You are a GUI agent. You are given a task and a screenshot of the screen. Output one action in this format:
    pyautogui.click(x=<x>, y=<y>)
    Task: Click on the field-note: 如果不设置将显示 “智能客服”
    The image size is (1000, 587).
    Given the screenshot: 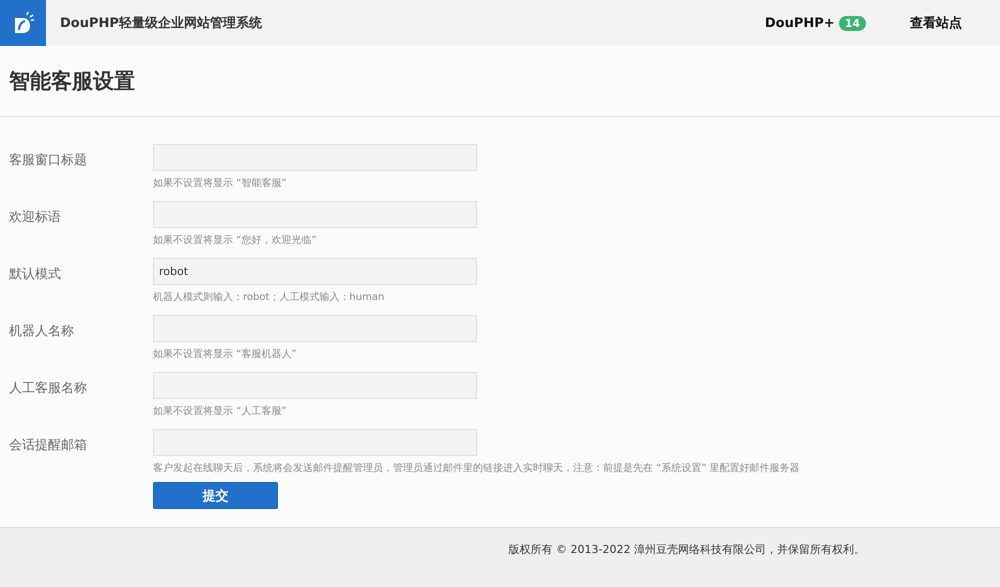 What is the action you would take?
    pyautogui.click(x=220, y=183)
    